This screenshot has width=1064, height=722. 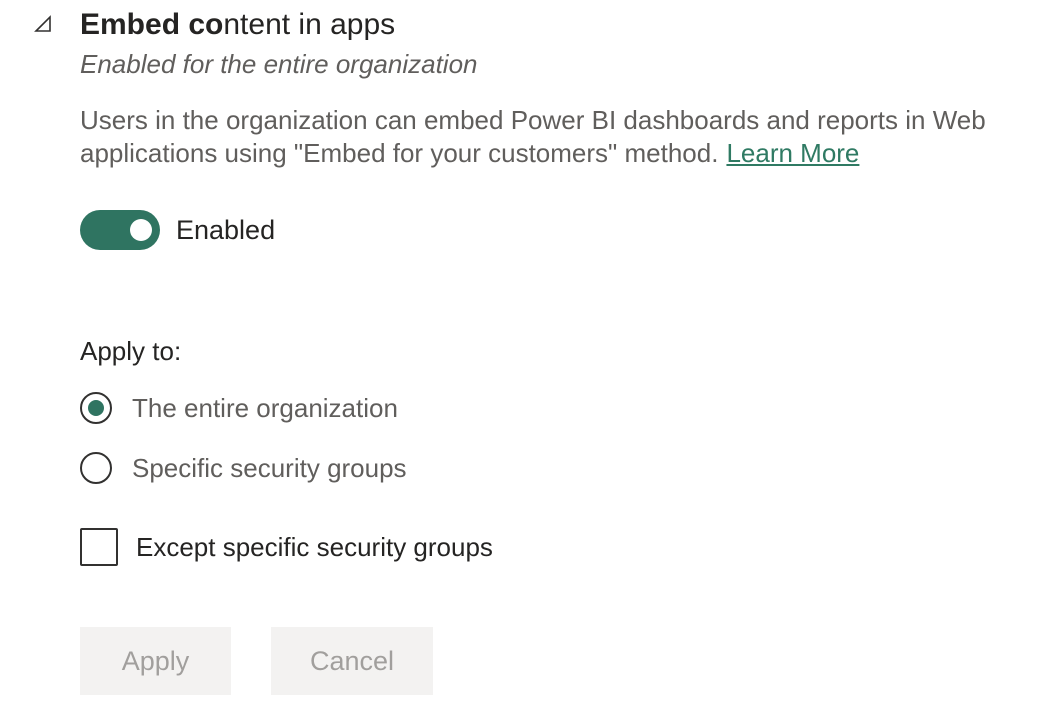 What do you see at coordinates (96, 408) in the screenshot?
I see `radio-button-checked` at bounding box center [96, 408].